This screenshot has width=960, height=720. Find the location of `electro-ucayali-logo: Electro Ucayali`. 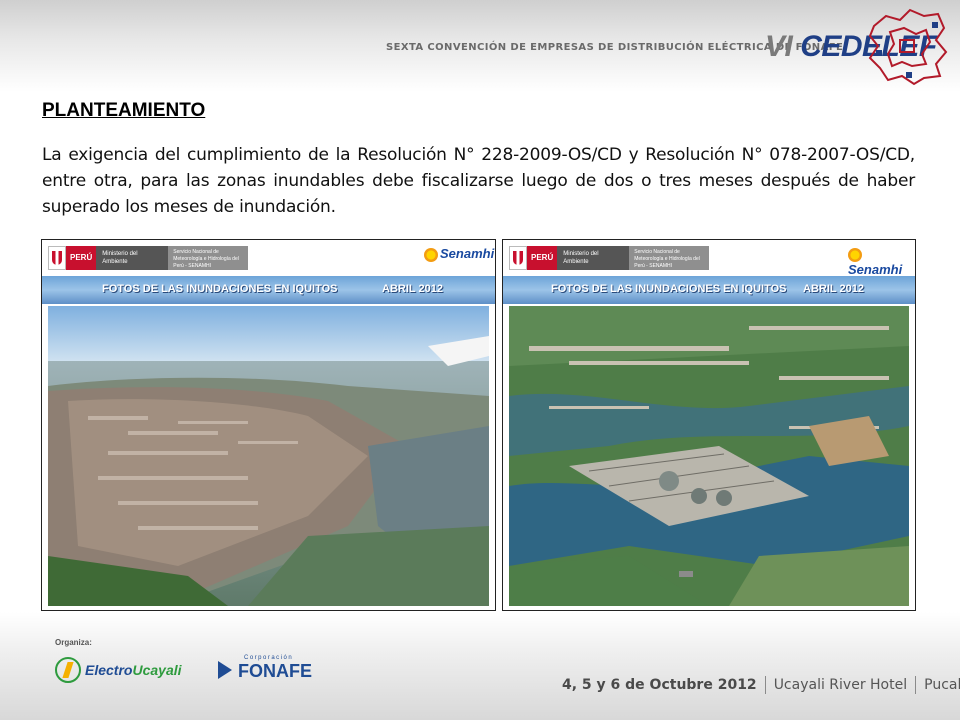

electro-ucayali-logo: Electro Ucayali is located at coordinates (118, 670).